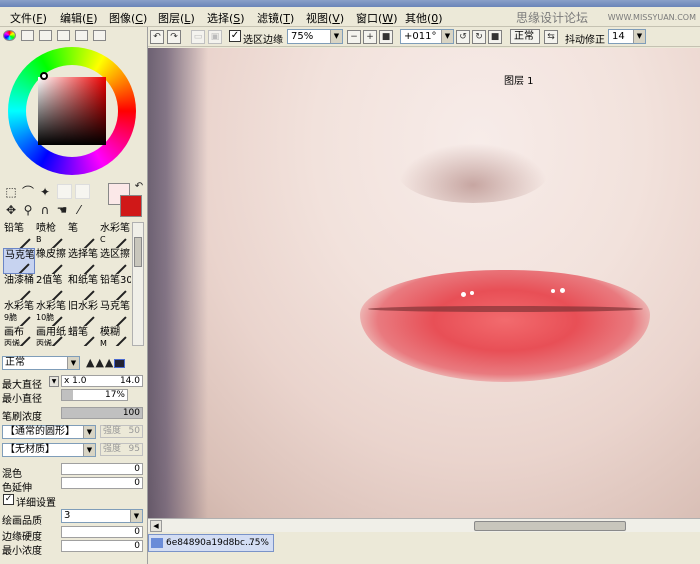  What do you see at coordinates (64, 191) in the screenshot?
I see `empty-slot` at bounding box center [64, 191].